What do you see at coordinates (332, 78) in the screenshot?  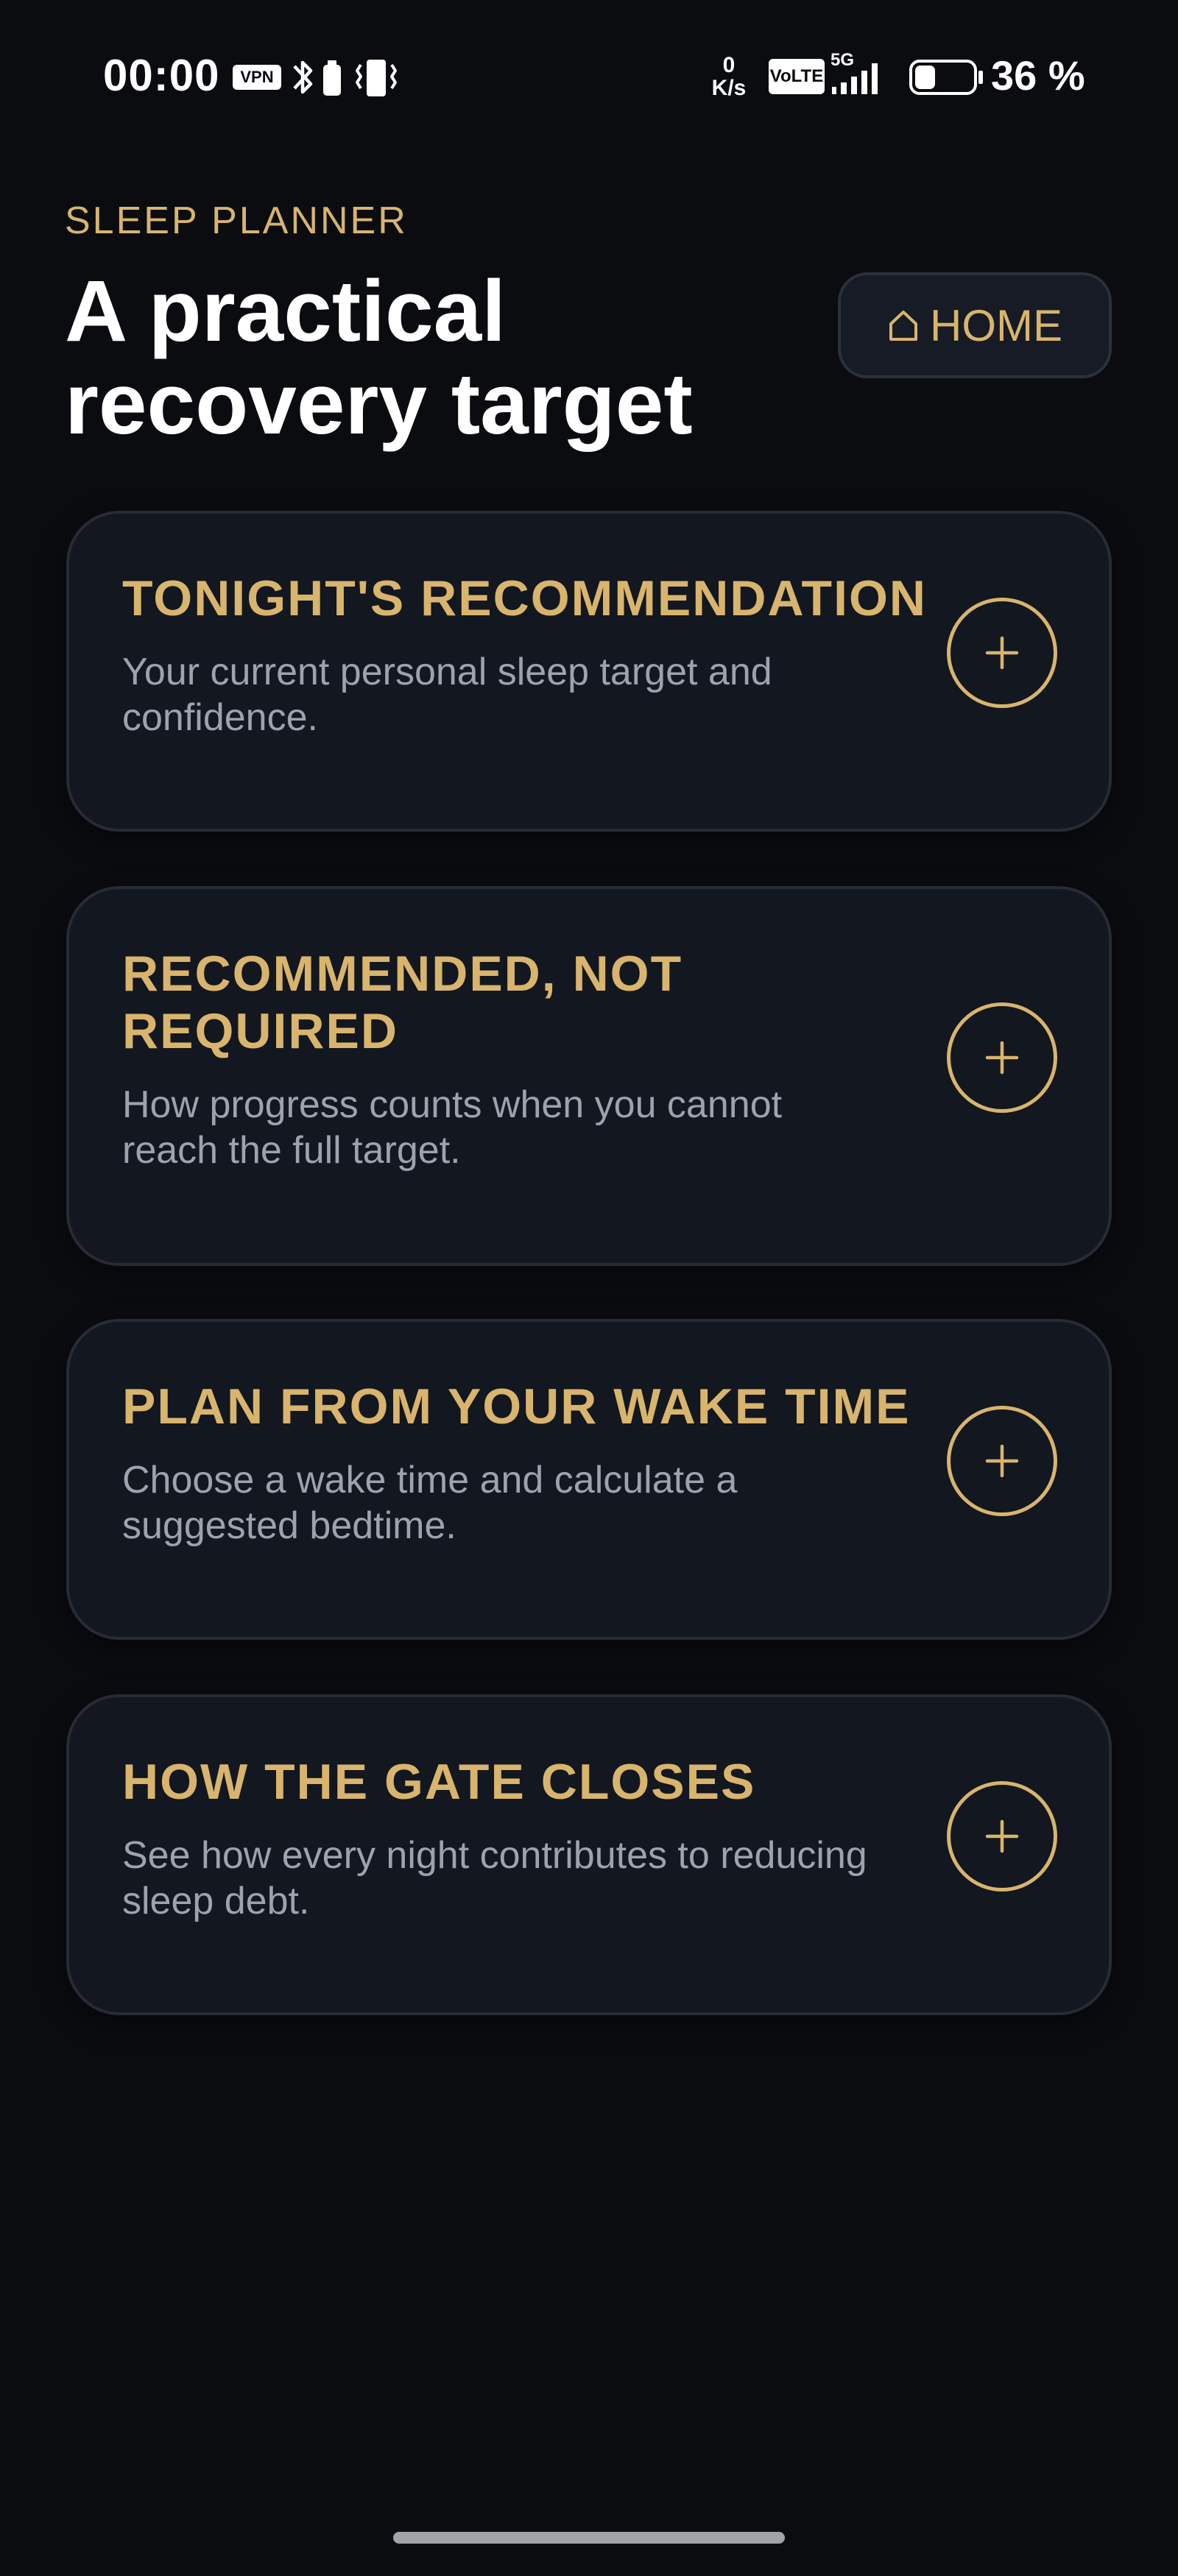 I see `battery-saver-icon` at bounding box center [332, 78].